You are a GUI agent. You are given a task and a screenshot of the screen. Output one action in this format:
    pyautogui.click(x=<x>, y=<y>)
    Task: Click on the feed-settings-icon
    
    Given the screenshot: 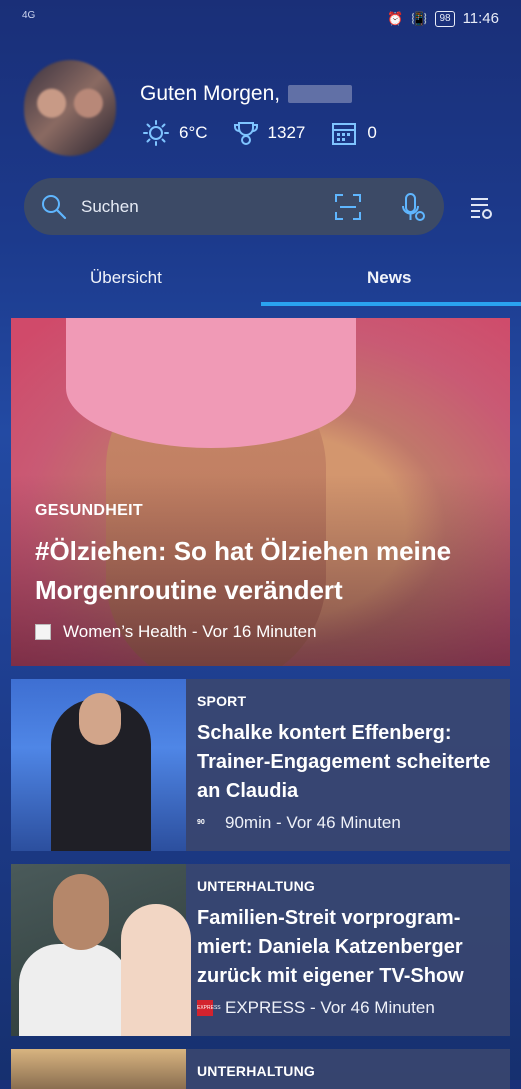 What is the action you would take?
    pyautogui.click(x=481, y=208)
    